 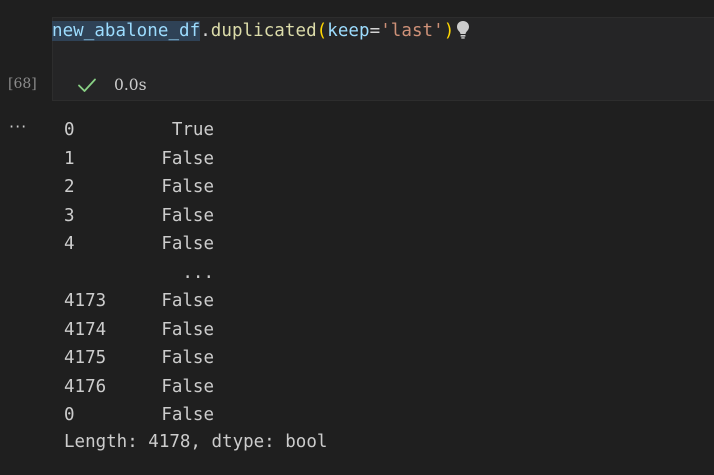 I want to click on row-value: True, so click(x=192, y=130).